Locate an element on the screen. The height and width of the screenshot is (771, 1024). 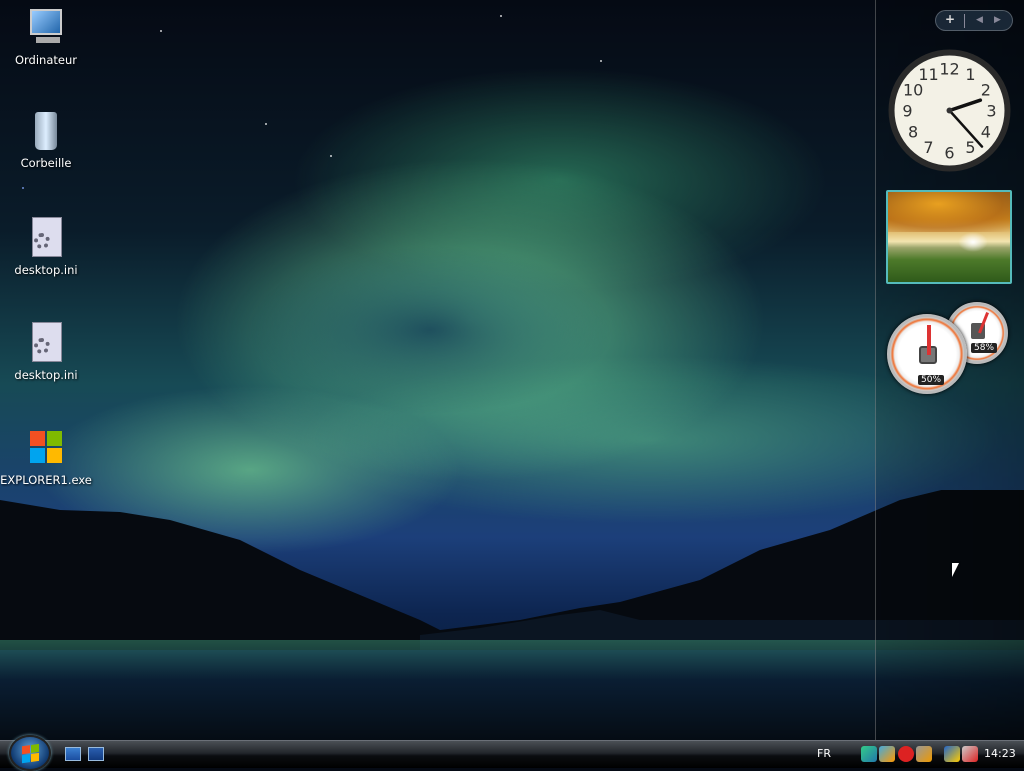
sun-glare is located at coordinates (973, 242).